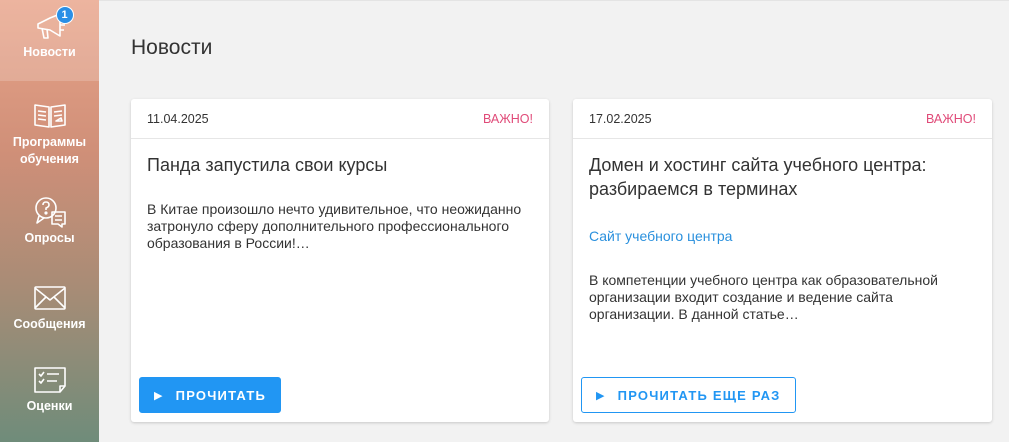 The image size is (1009, 442). What do you see at coordinates (49, 406) in the screenshot?
I see `sidebar-item-label: Оценки` at bounding box center [49, 406].